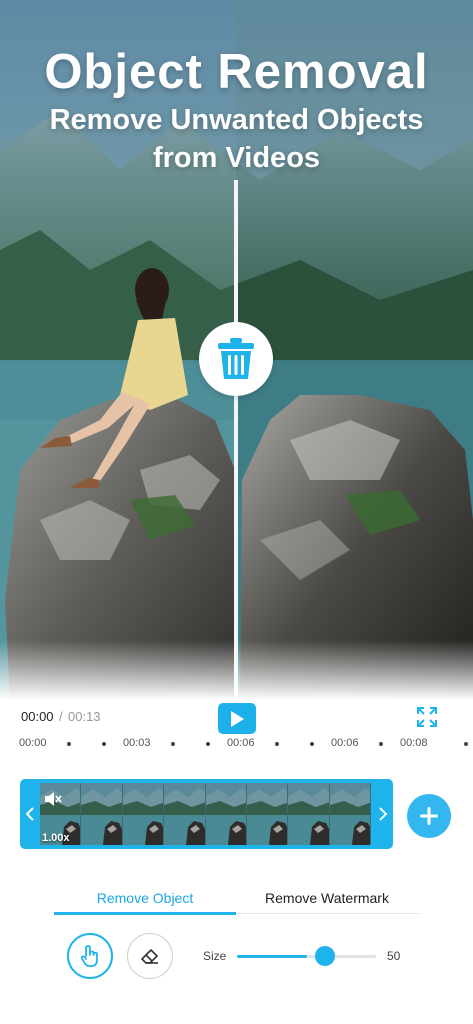 The width and height of the screenshot is (473, 1024). I want to click on brush-size-label: Size, so click(215, 956).